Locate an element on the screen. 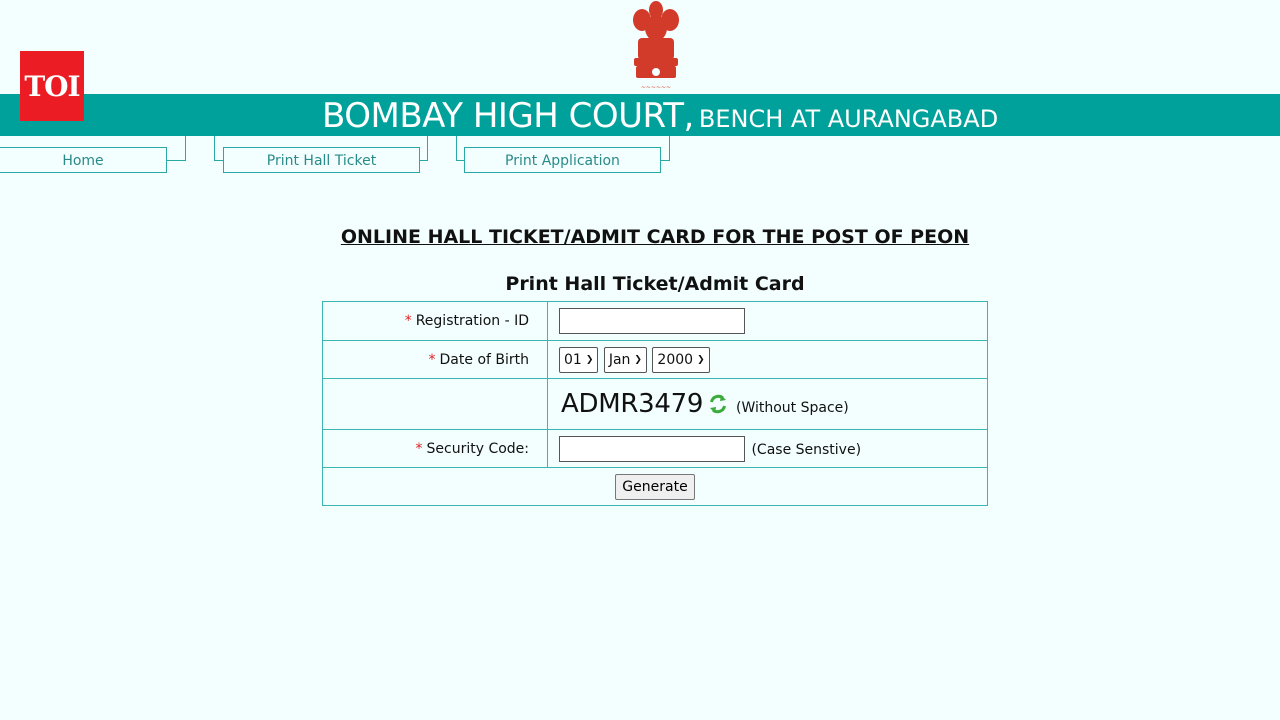 The height and width of the screenshot is (720, 1280). submit-row: Generate is located at coordinates (655, 486).